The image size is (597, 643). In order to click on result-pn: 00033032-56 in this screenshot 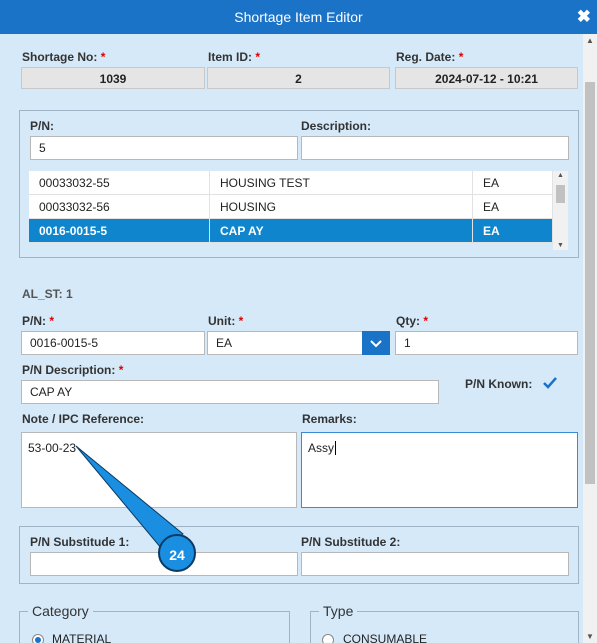, I will do `click(119, 206)`.